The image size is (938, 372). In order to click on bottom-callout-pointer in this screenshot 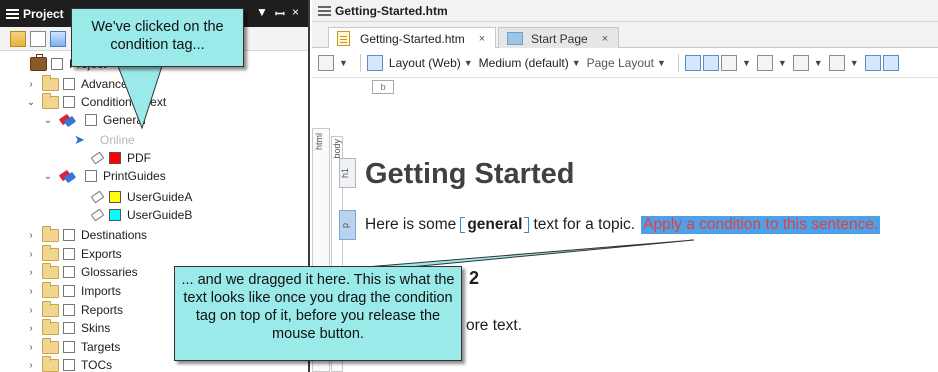, I will do `click(530, 253)`.